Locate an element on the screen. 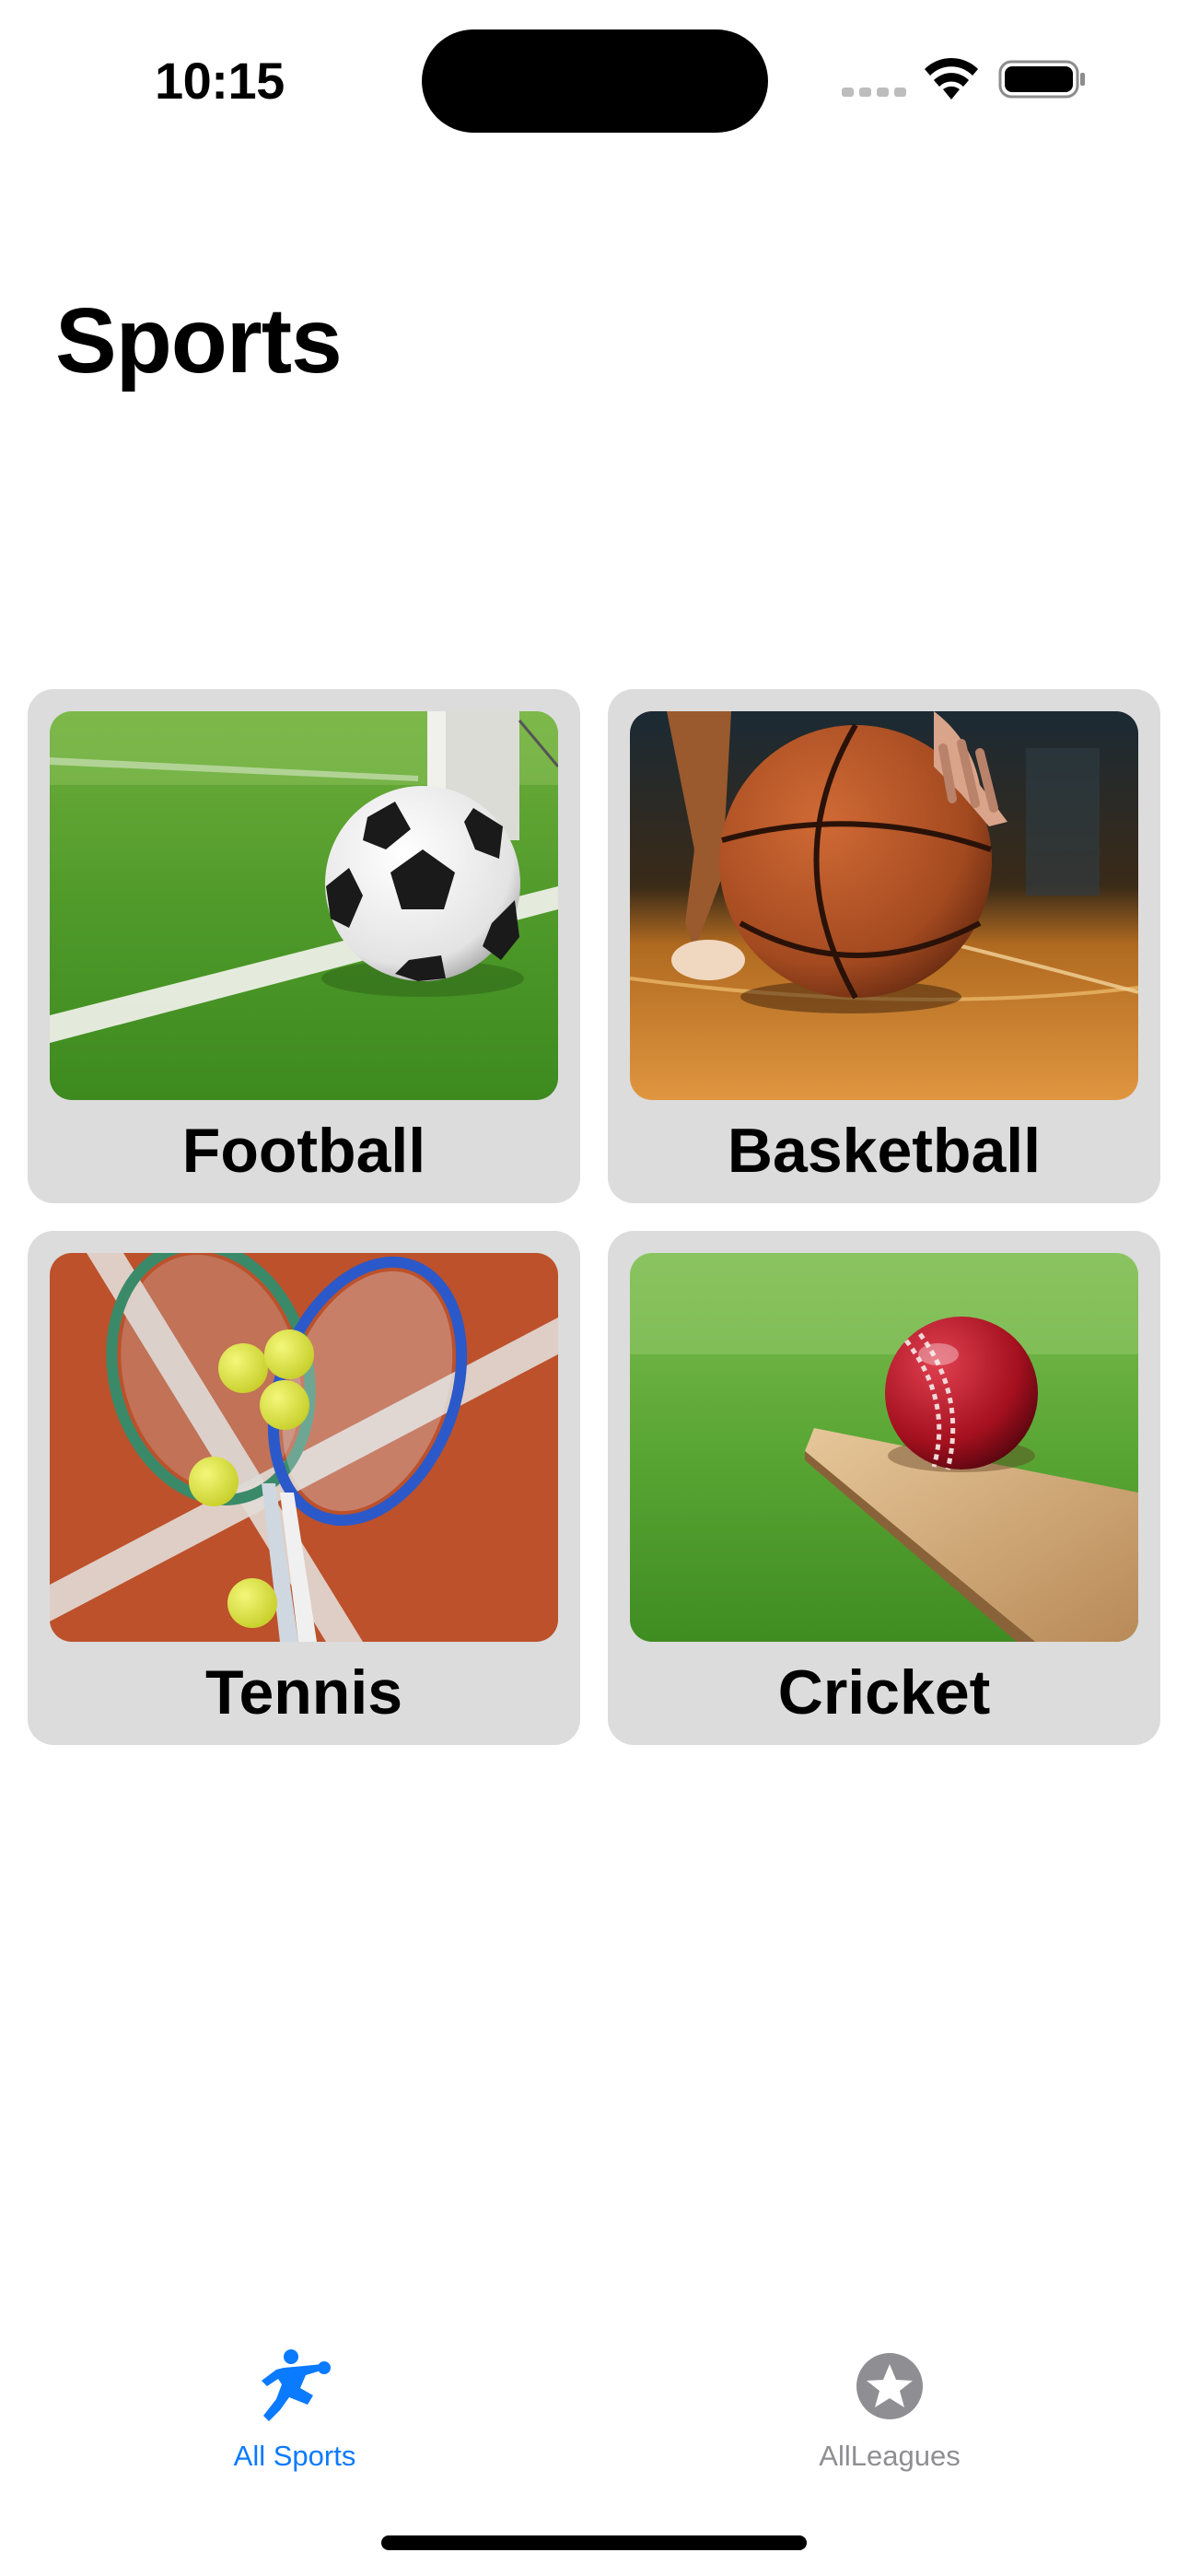 The width and height of the screenshot is (1188, 2576). tab-all-leagues: AllLeagues is located at coordinates (889, 2417).